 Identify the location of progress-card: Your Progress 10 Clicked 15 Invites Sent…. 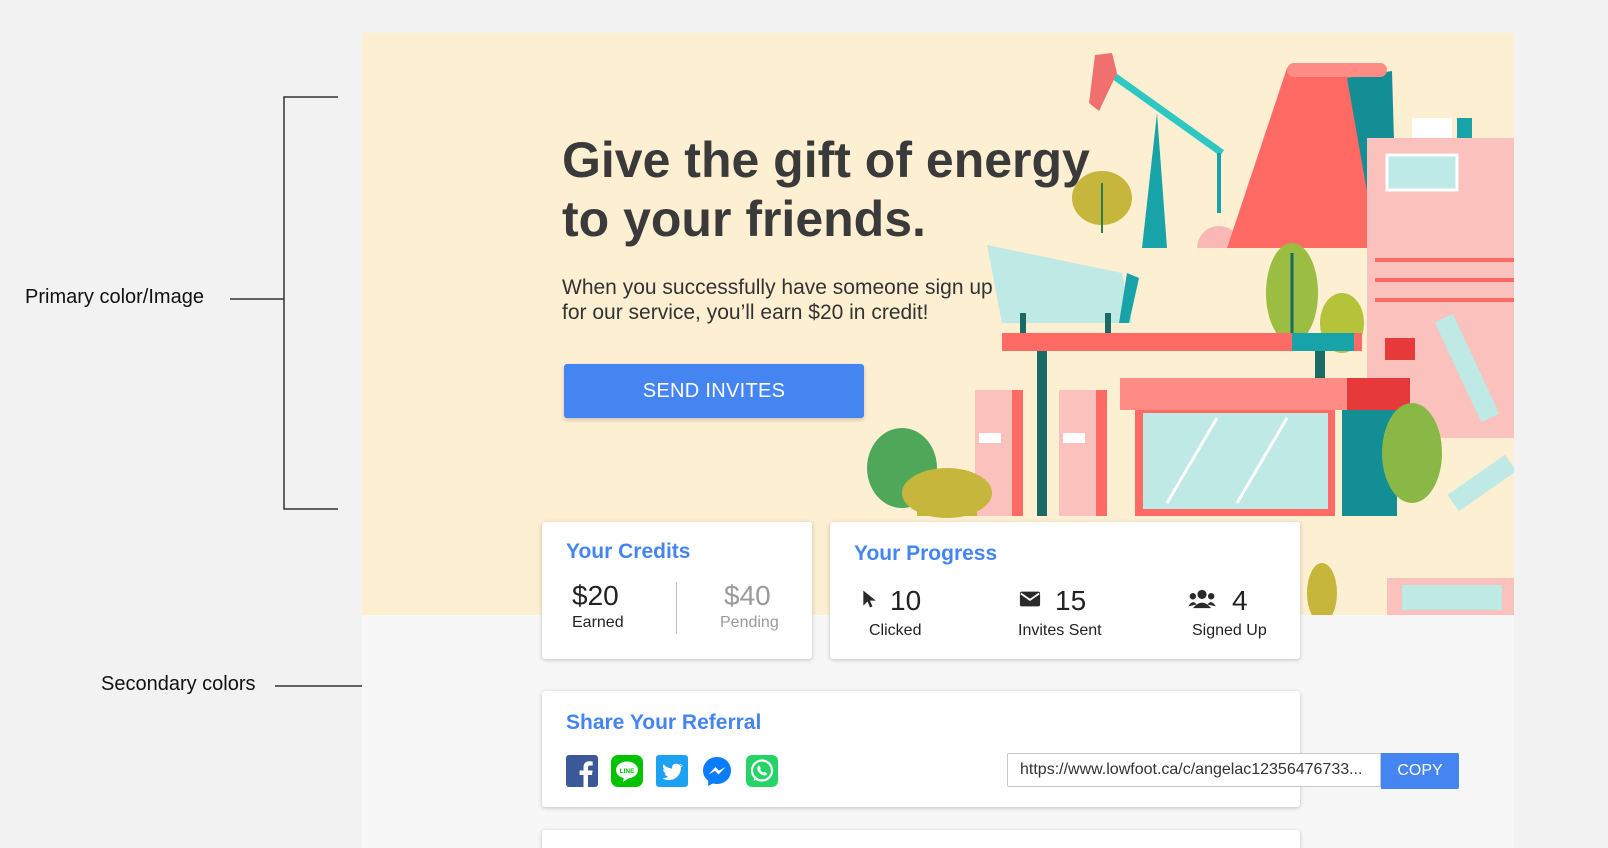
(1065, 590).